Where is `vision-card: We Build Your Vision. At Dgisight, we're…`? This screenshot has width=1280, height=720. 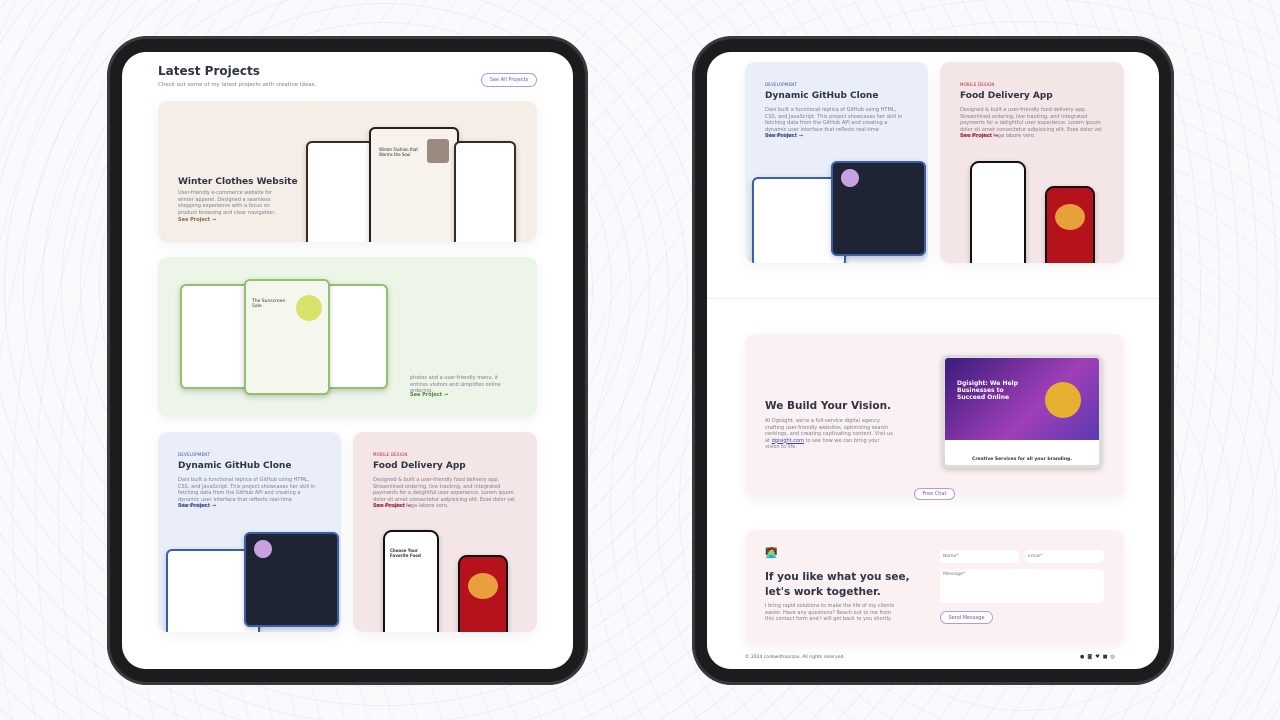 vision-card: We Build Your Vision. At Dgisight, we're… is located at coordinates (934, 415).